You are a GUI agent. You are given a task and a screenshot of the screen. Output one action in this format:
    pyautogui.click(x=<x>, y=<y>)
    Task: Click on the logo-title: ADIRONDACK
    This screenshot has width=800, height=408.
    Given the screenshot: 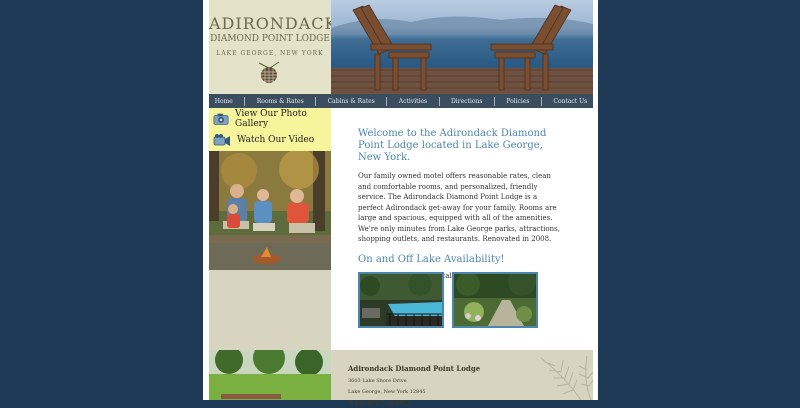 What is the action you would take?
    pyautogui.click(x=273, y=23)
    